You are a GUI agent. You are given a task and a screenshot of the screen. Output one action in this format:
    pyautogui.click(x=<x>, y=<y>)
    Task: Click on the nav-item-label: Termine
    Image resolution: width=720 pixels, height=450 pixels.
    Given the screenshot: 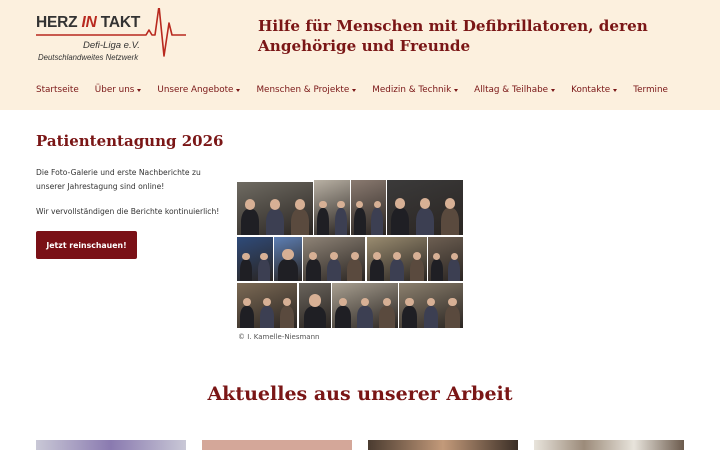 What is the action you would take?
    pyautogui.click(x=650, y=90)
    